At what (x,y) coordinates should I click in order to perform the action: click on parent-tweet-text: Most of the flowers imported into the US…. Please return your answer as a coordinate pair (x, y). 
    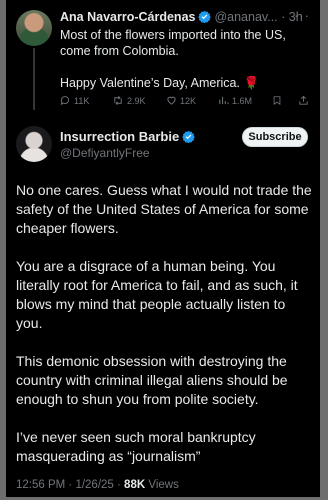
    Looking at the image, I should click on (185, 59).